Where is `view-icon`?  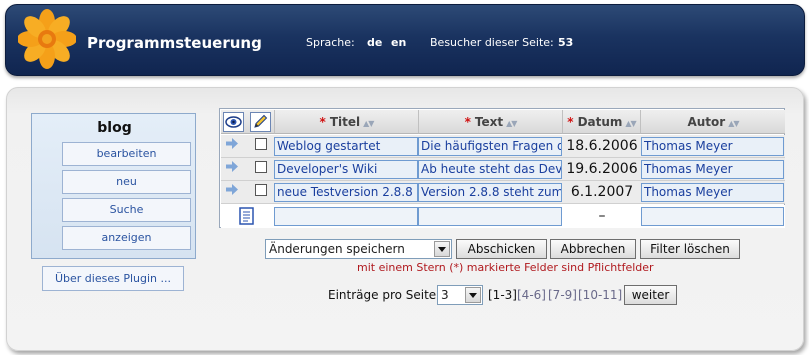
view-icon is located at coordinates (233, 122).